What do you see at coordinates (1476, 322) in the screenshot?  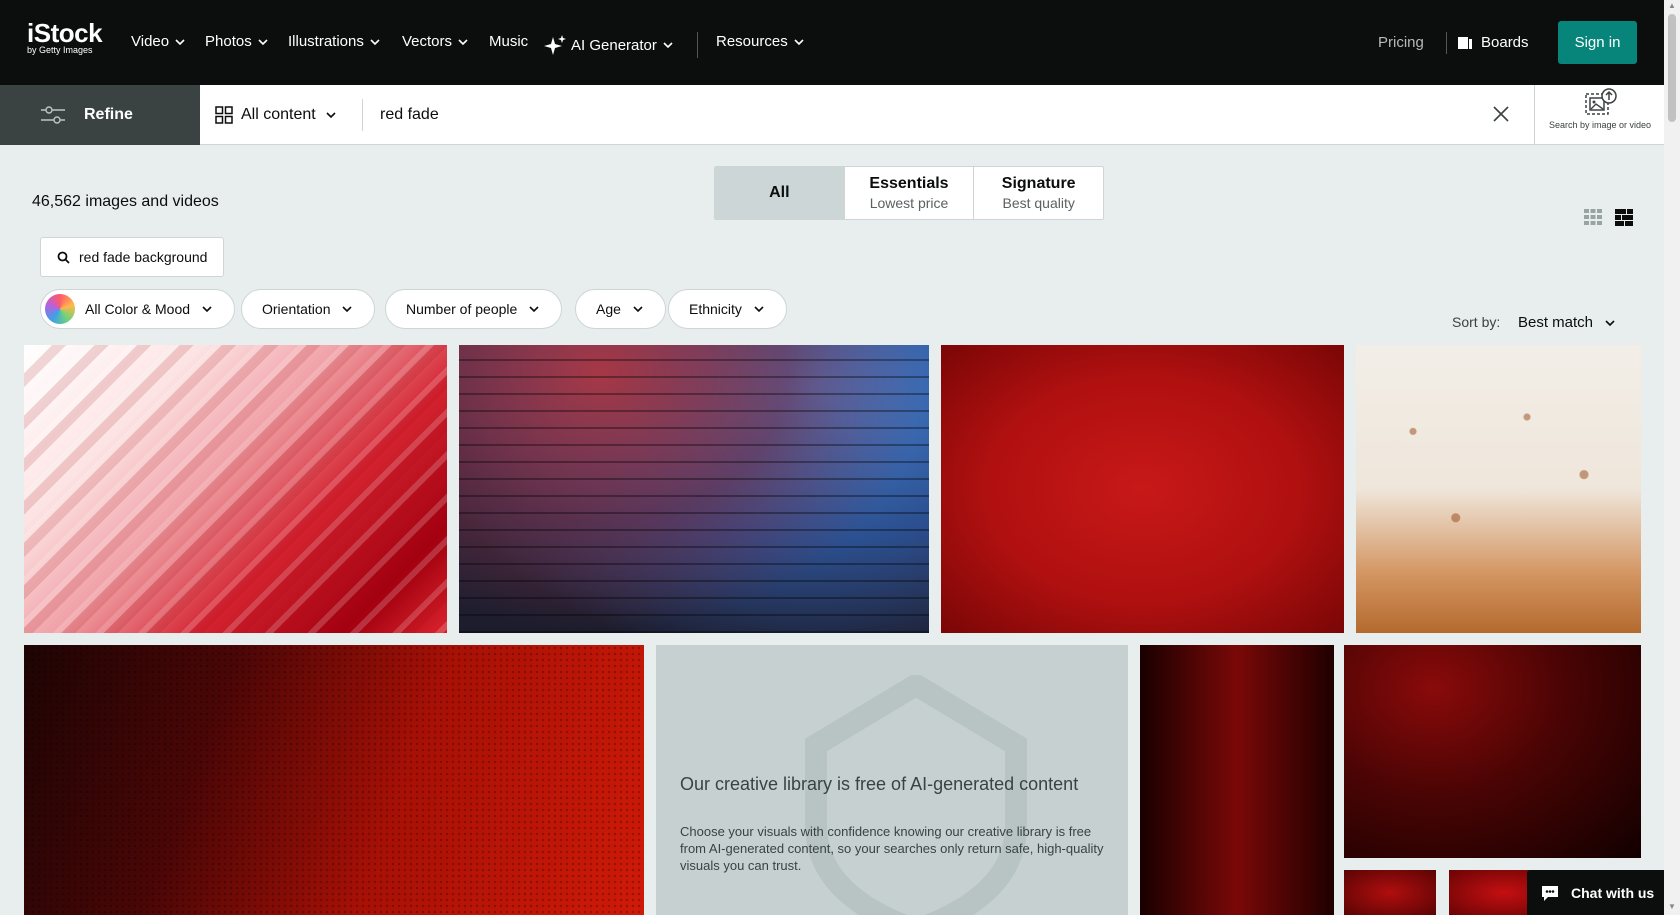 I see `sort-label: Sort by:` at bounding box center [1476, 322].